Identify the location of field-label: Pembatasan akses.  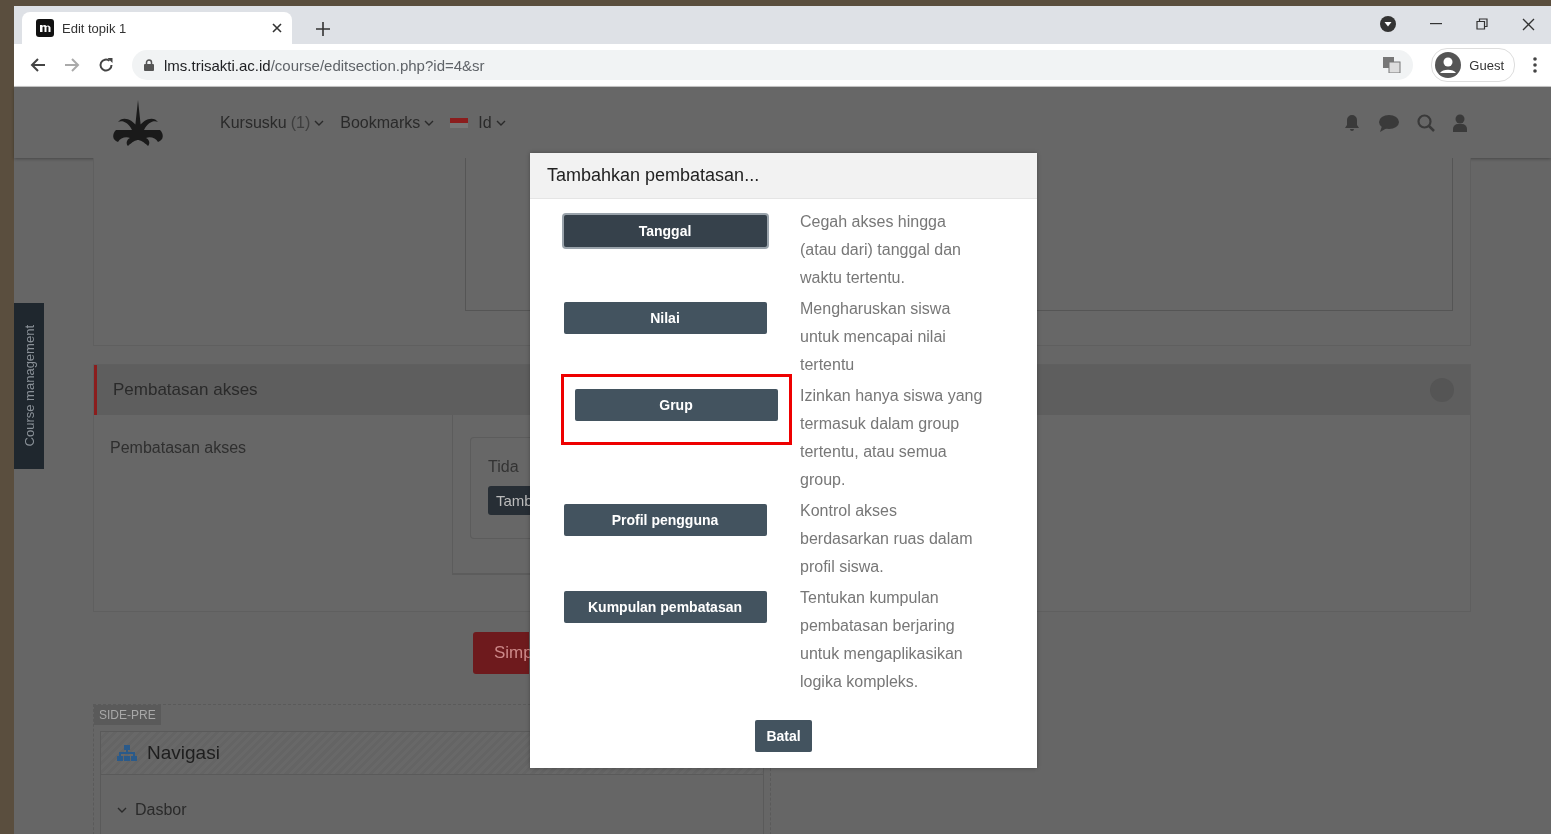
(179, 448).